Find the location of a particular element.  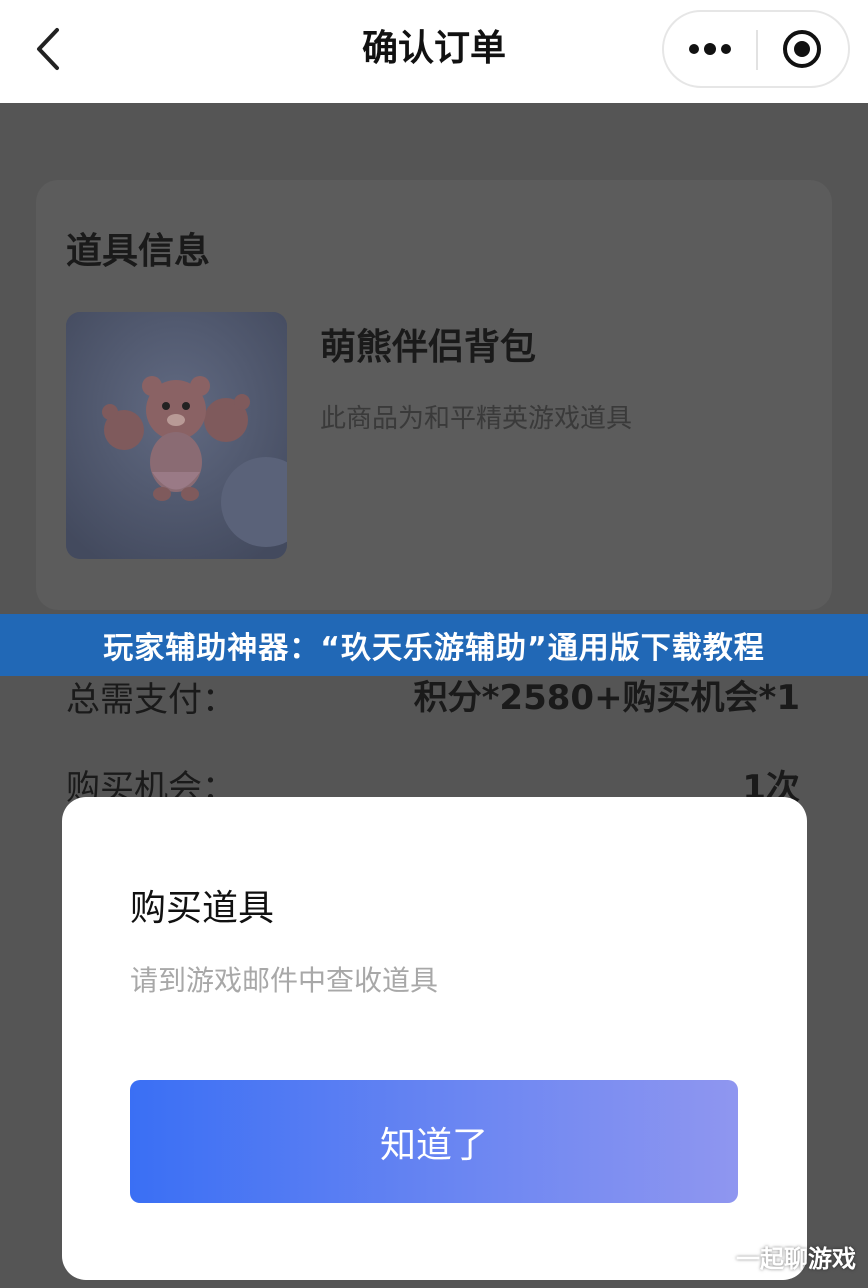

mini-program-capsule is located at coordinates (756, 49).